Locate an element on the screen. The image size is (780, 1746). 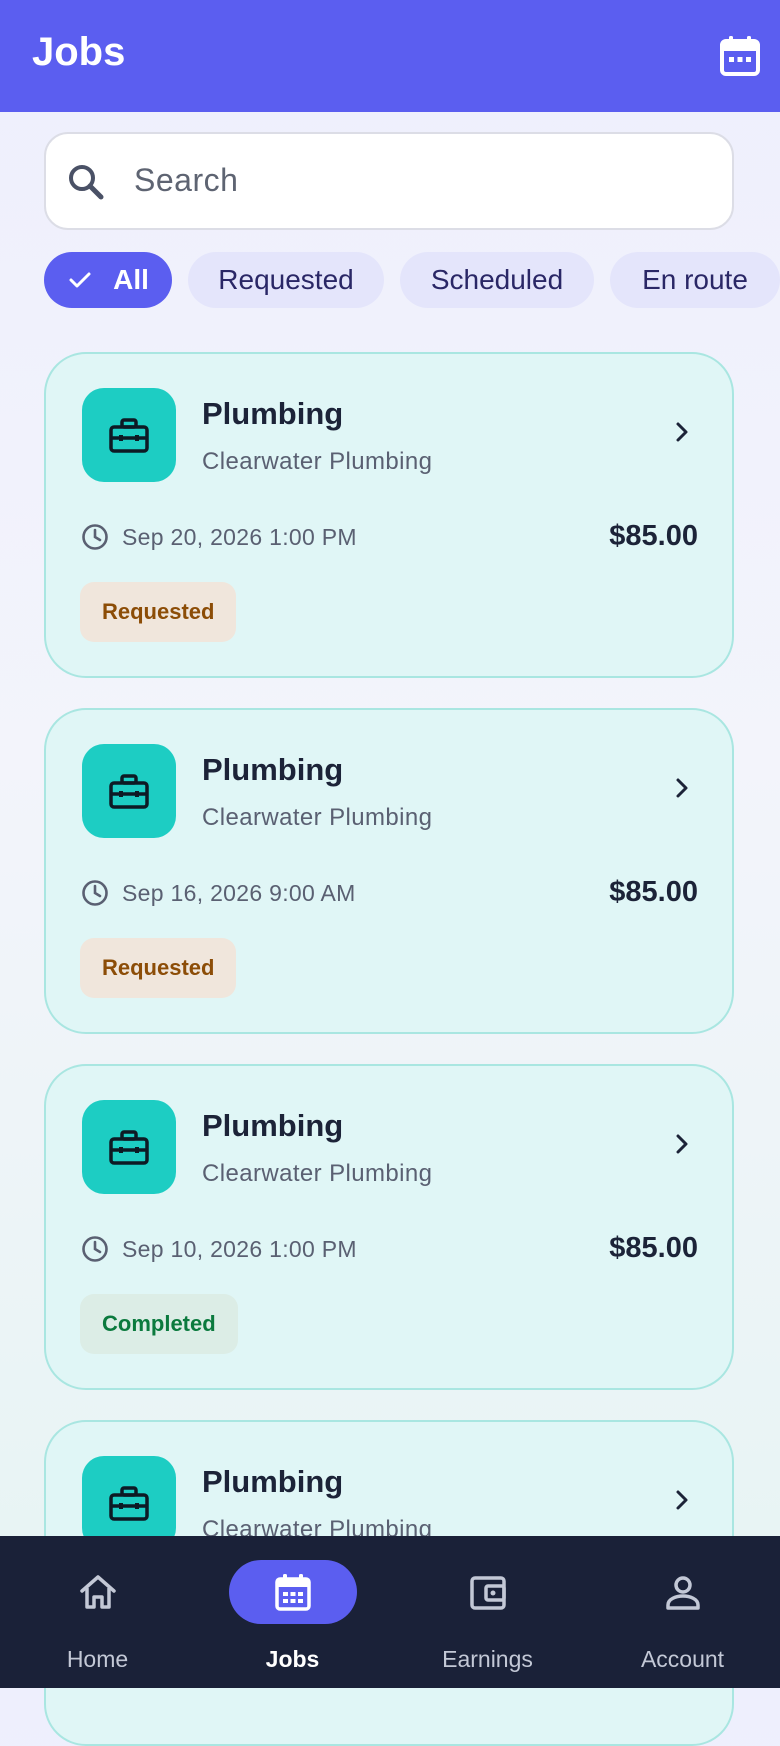
wallet-icon is located at coordinates (488, 1593).